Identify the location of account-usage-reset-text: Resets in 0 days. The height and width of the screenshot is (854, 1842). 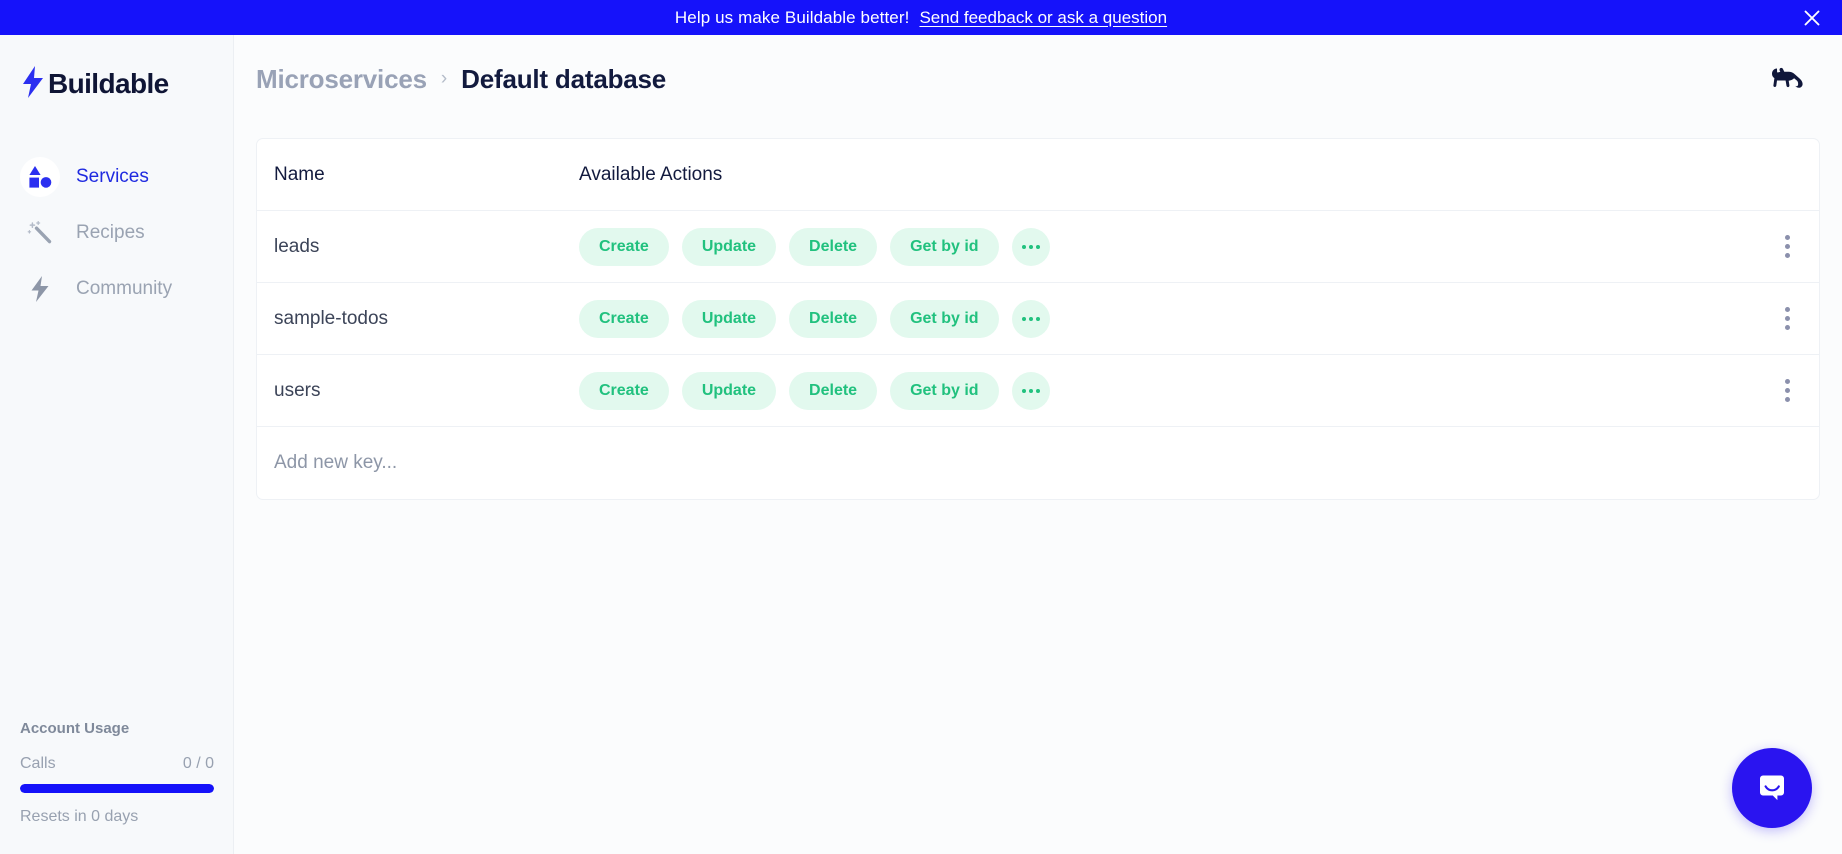
(79, 816).